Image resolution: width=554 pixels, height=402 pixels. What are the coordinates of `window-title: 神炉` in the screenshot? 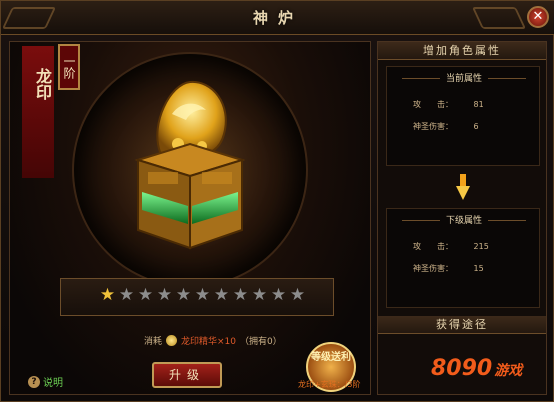 It's located at (277, 18).